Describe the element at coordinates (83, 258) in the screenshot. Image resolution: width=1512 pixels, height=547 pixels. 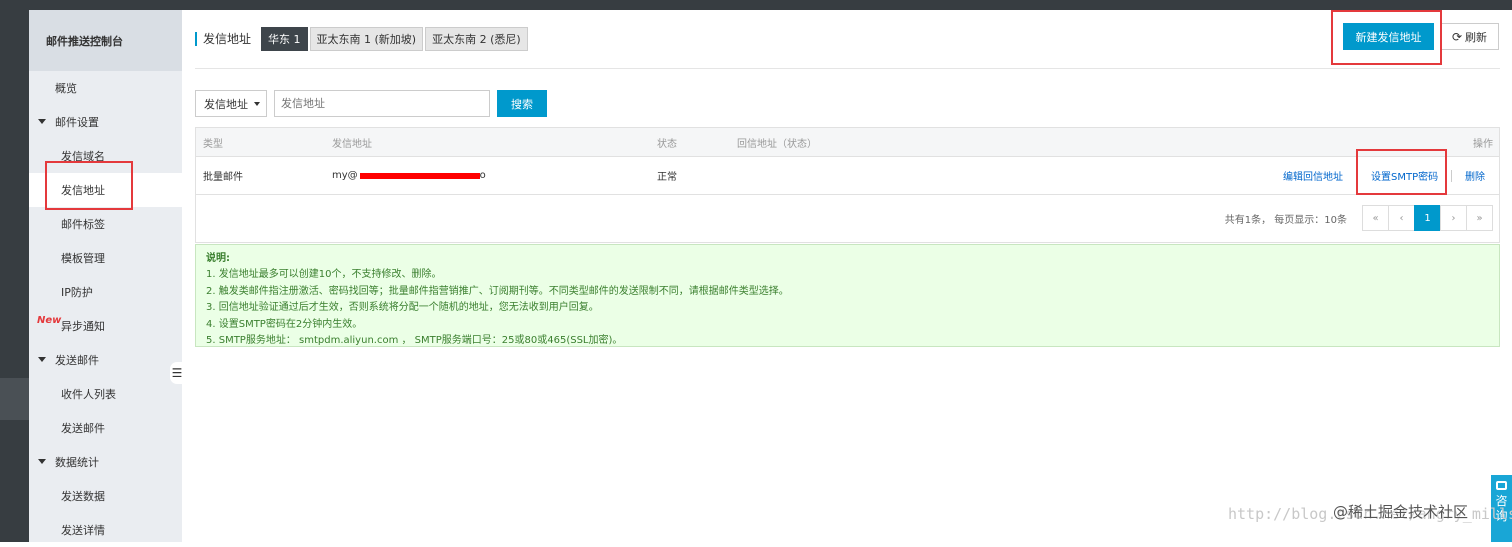
I see `sidebar-item-label: 模板管理` at that location.